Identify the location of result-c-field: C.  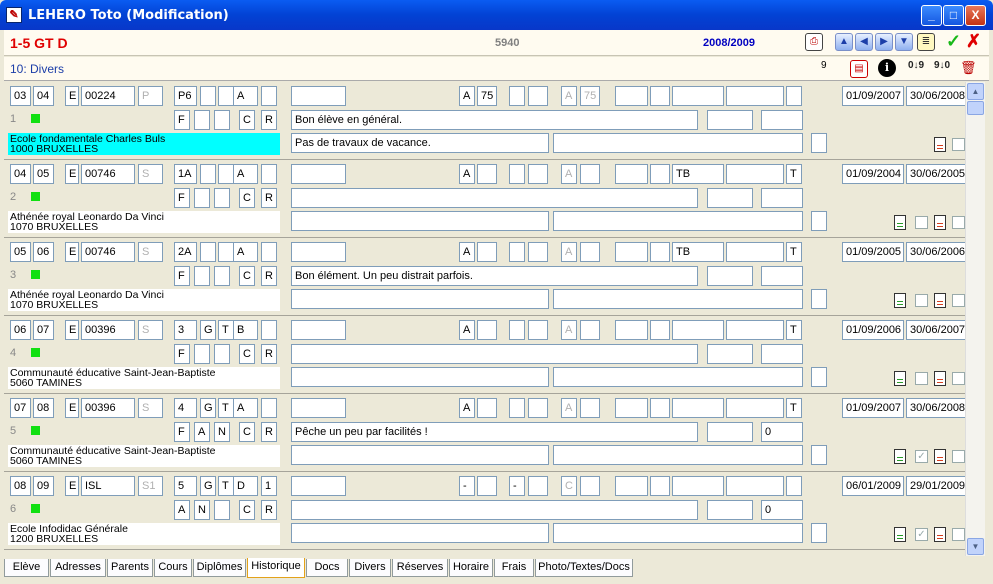
(569, 486).